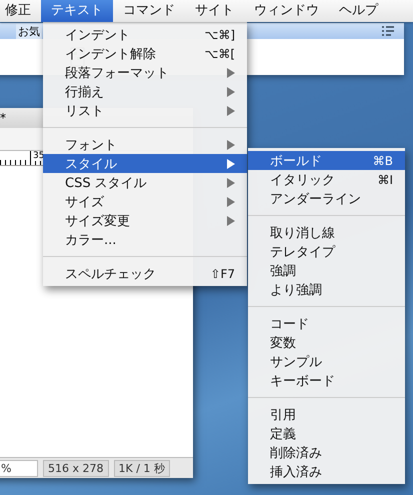 This screenshot has height=495, width=413. What do you see at coordinates (145, 53) in the screenshot?
I see `menu-item: インデント解除 ⌥⌘[` at bounding box center [145, 53].